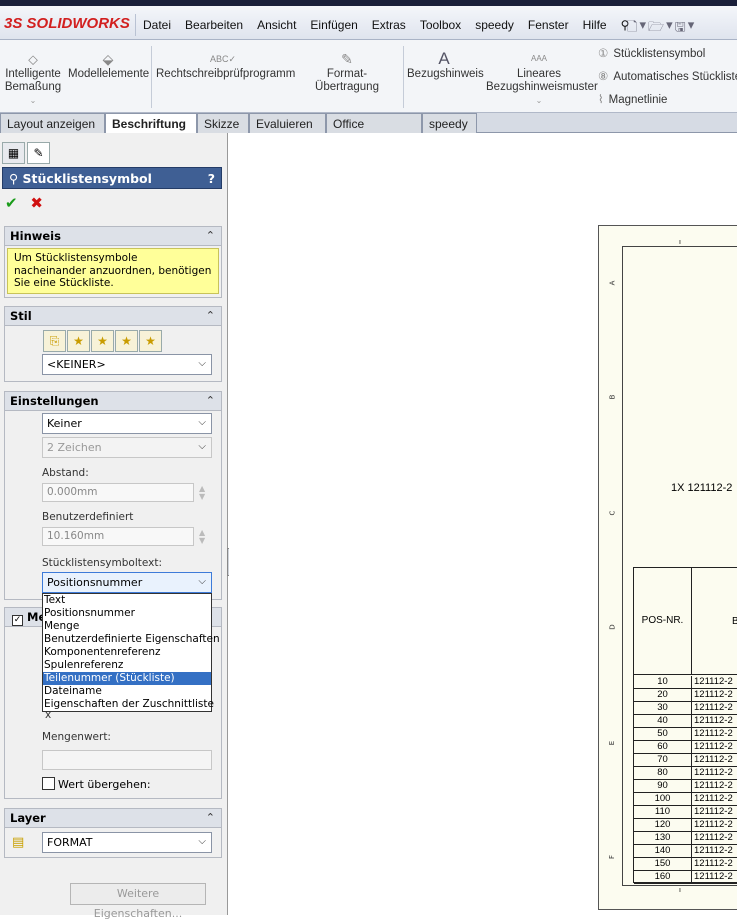 This screenshot has width=737, height=924. What do you see at coordinates (214, 25) in the screenshot?
I see `menu-item: Bearbeiten` at bounding box center [214, 25].